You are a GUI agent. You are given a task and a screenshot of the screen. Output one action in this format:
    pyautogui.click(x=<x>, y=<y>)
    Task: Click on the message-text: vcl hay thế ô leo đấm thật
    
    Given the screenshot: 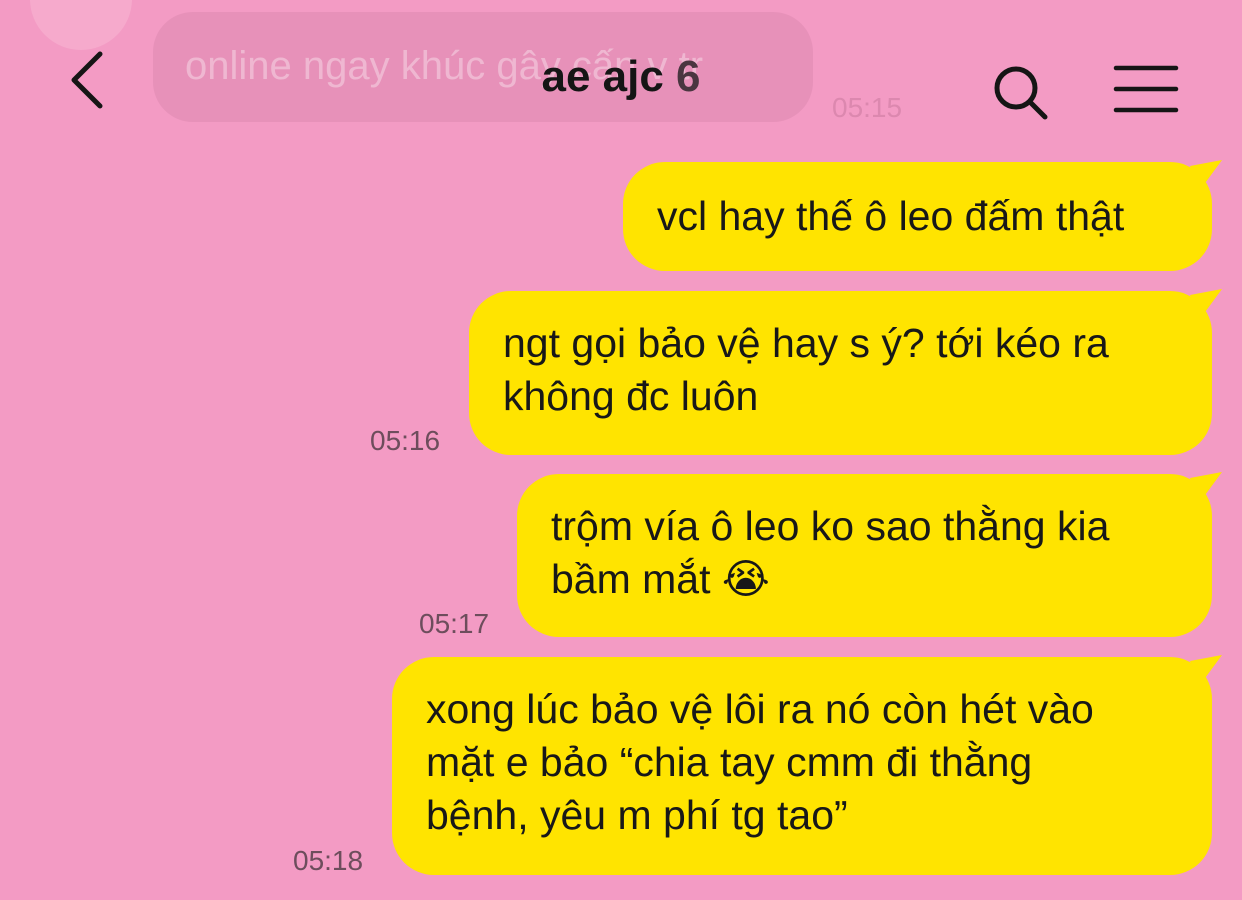 What is the action you would take?
    pyautogui.click(x=891, y=216)
    